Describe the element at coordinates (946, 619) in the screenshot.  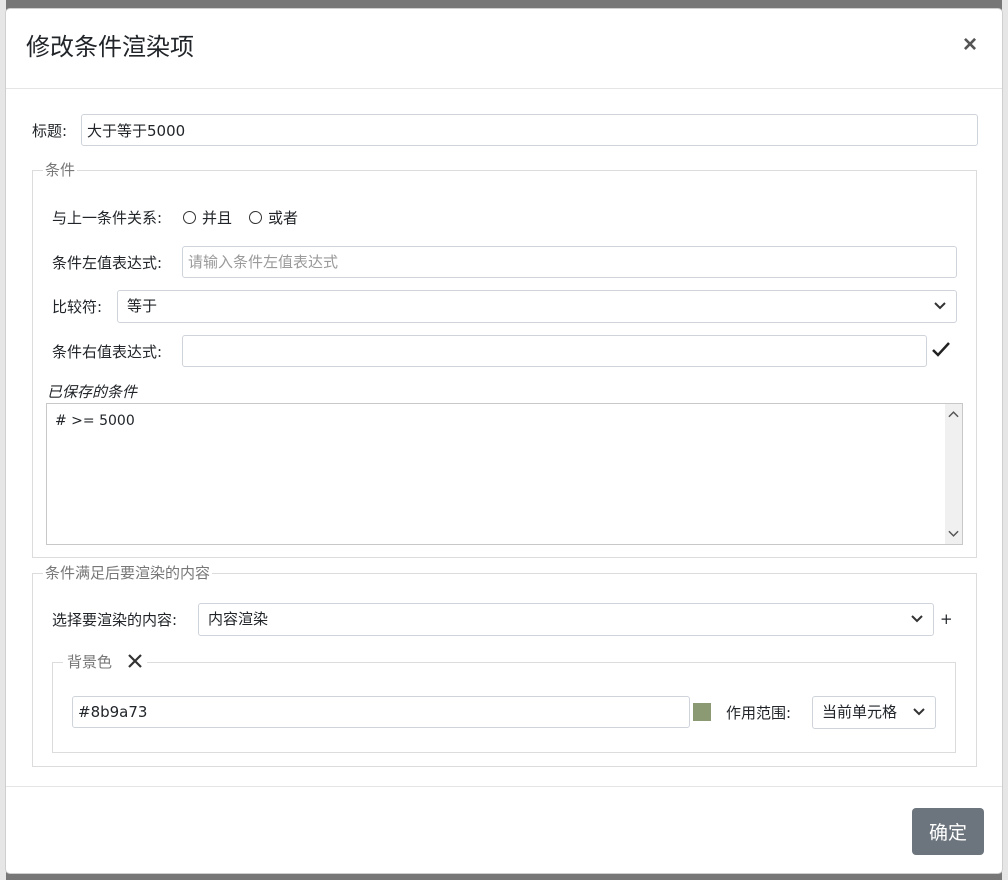
I see `add-render-button: +` at that location.